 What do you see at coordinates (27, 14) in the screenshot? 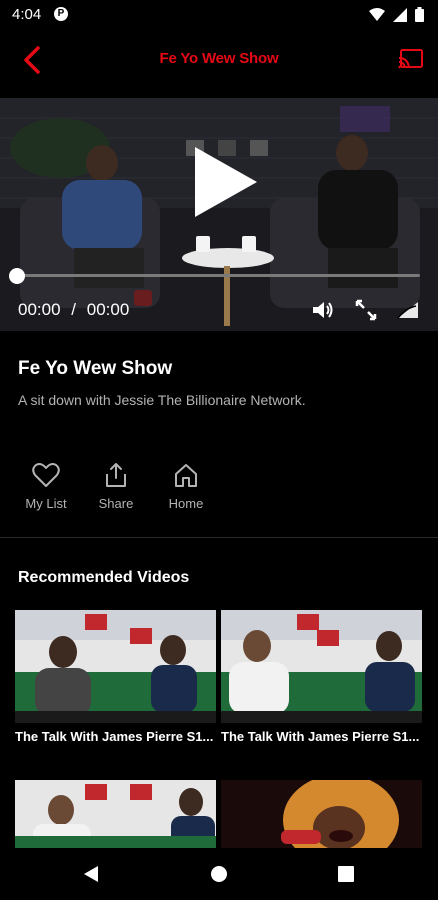
I see `status-time: 4:04` at bounding box center [27, 14].